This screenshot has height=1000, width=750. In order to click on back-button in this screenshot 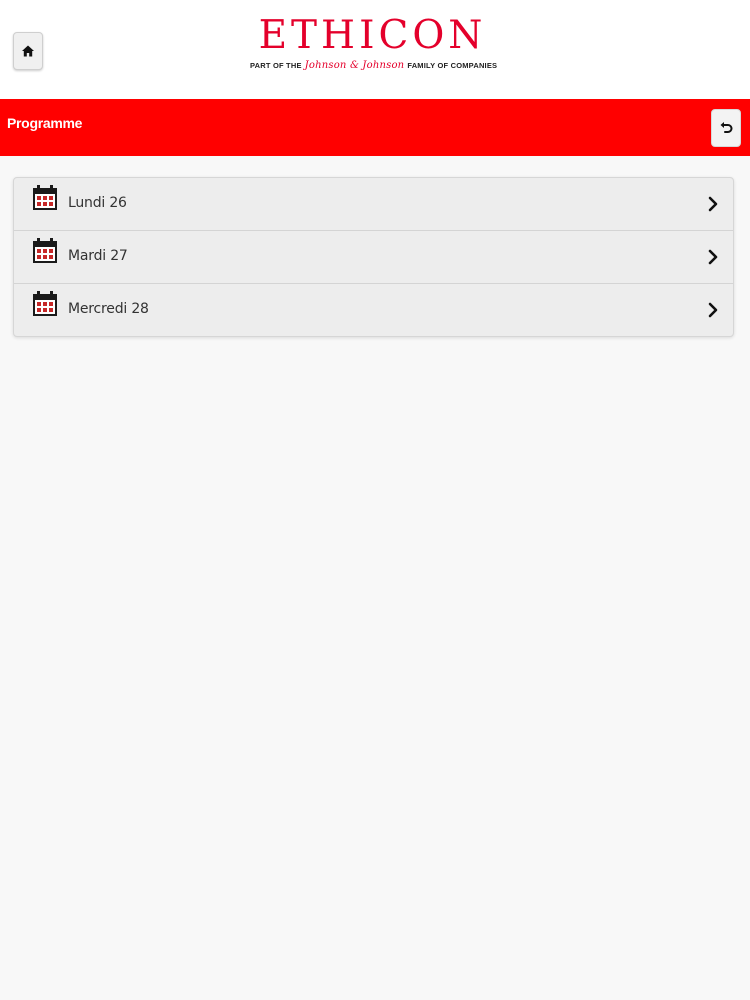, I will do `click(726, 128)`.